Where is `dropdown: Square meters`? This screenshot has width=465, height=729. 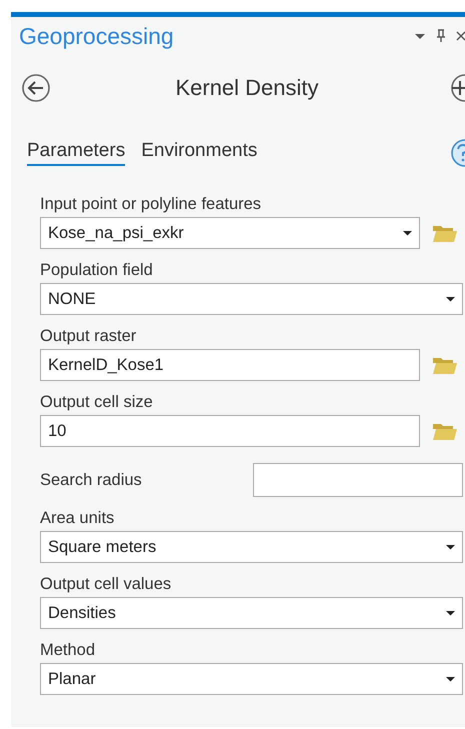 dropdown: Square meters is located at coordinates (251, 547).